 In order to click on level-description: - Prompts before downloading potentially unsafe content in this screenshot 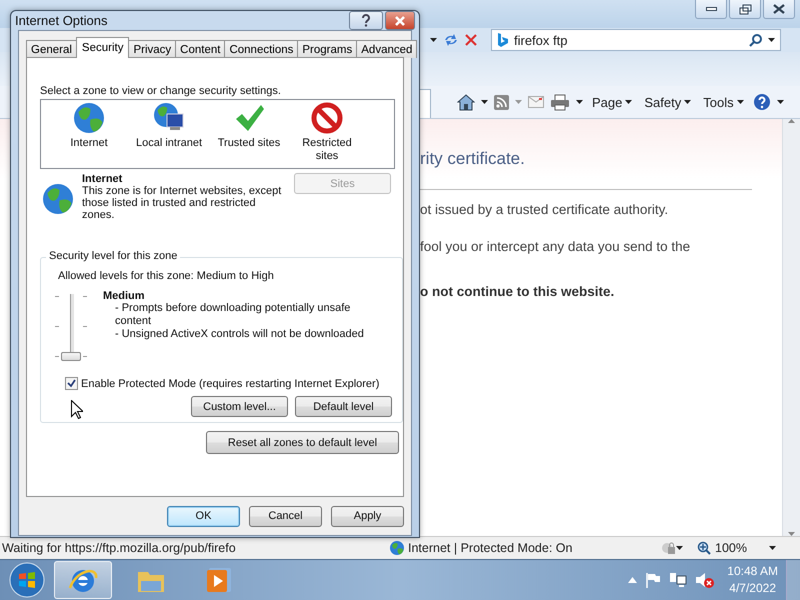, I will do `click(233, 315)`.